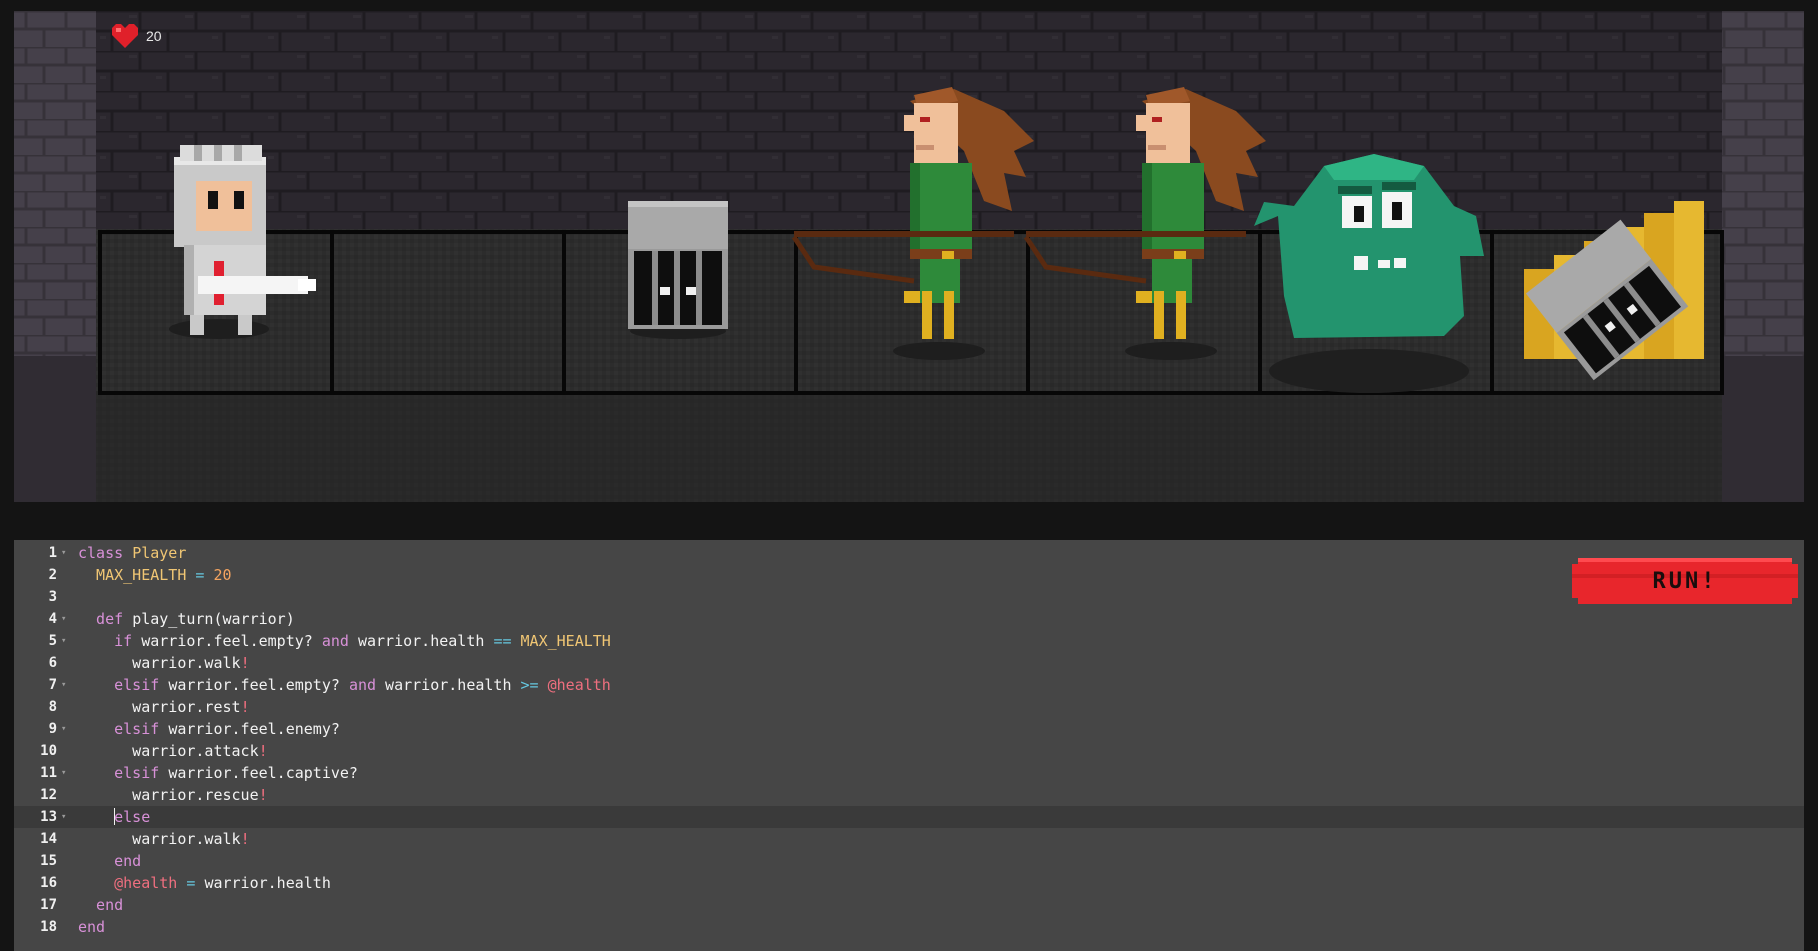 This screenshot has width=1818, height=951. Describe the element at coordinates (909, 575) in the screenshot. I see `code-line: 2 MAX_HEALTH = 20` at that location.